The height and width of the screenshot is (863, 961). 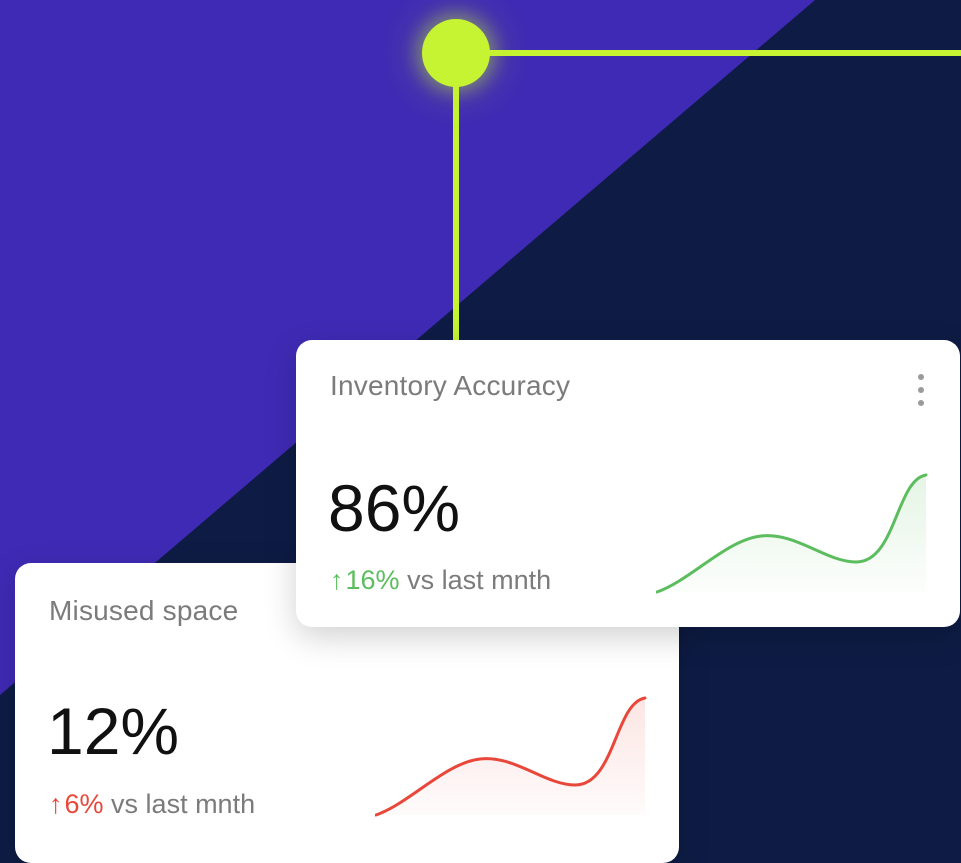 I want to click on card-title: Inventory Accuracy, so click(x=450, y=385).